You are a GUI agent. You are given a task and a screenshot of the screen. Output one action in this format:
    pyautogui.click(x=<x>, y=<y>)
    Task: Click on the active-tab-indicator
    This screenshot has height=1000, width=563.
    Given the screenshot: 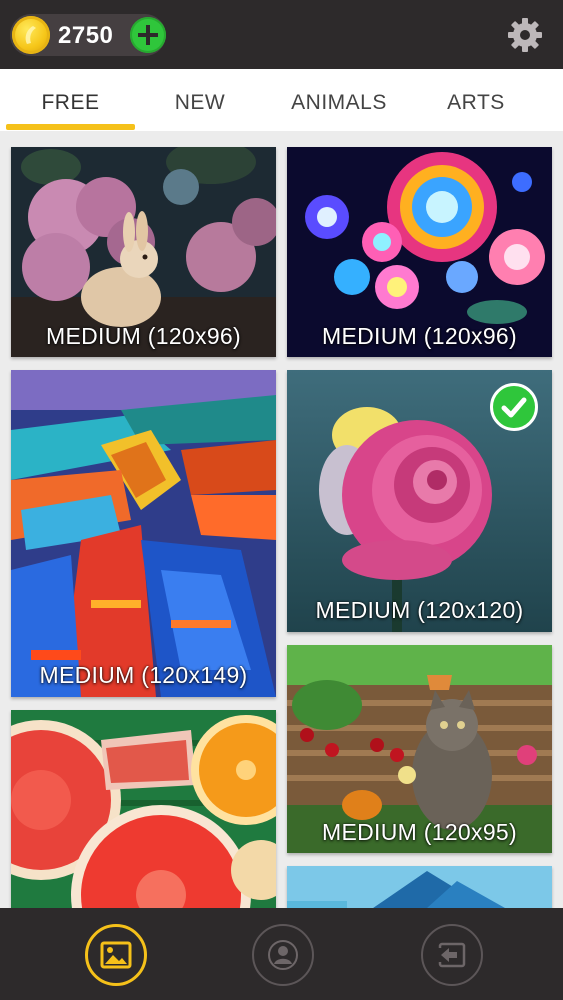 What is the action you would take?
    pyautogui.click(x=70, y=127)
    